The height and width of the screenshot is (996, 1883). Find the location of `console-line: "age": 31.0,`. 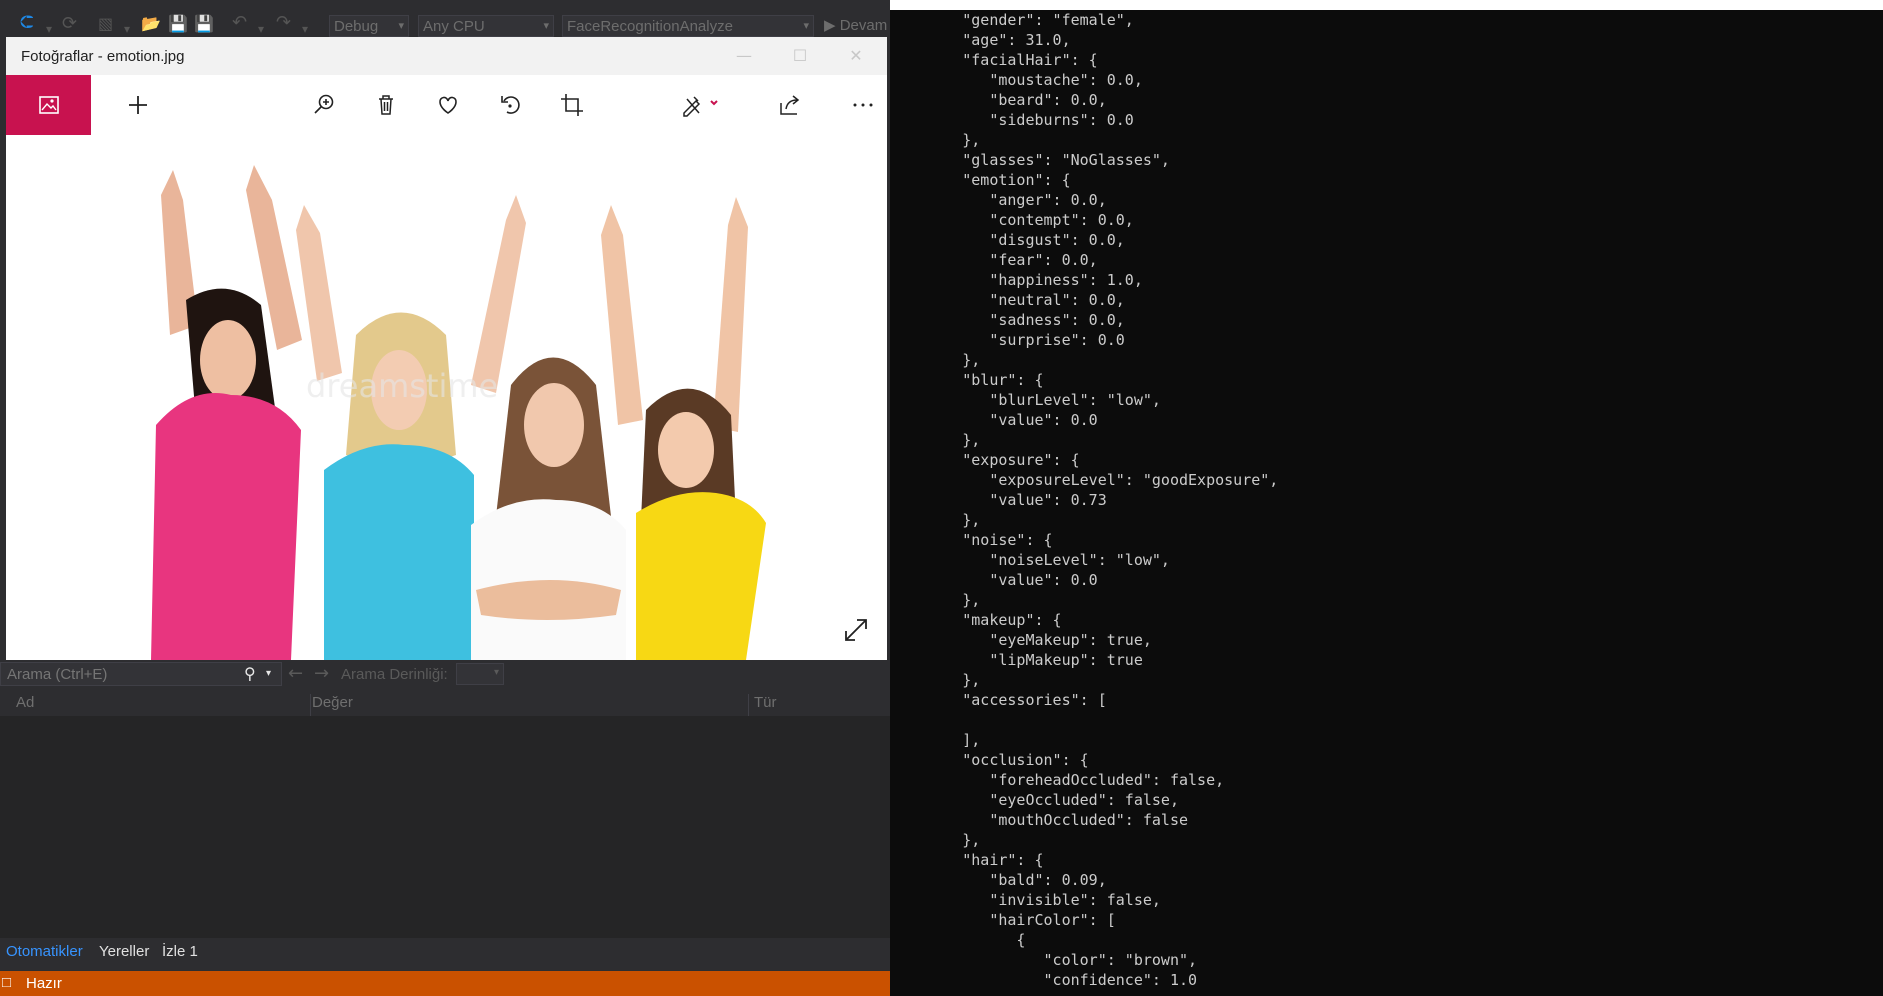

console-line: "age": 31.0, is located at coordinates (980, 40).